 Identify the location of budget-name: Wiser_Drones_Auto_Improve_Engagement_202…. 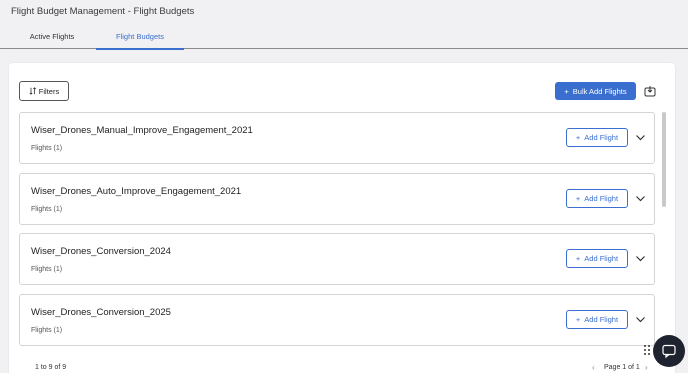
(136, 191).